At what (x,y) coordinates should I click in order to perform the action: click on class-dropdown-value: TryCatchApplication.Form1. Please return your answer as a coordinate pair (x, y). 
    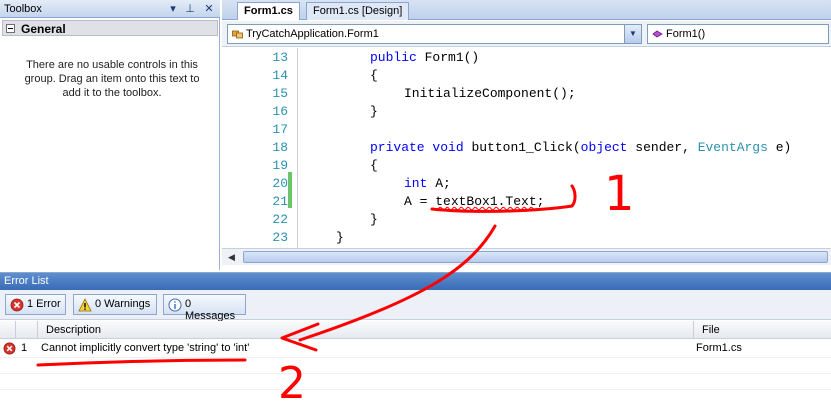
    Looking at the image, I should click on (312, 34).